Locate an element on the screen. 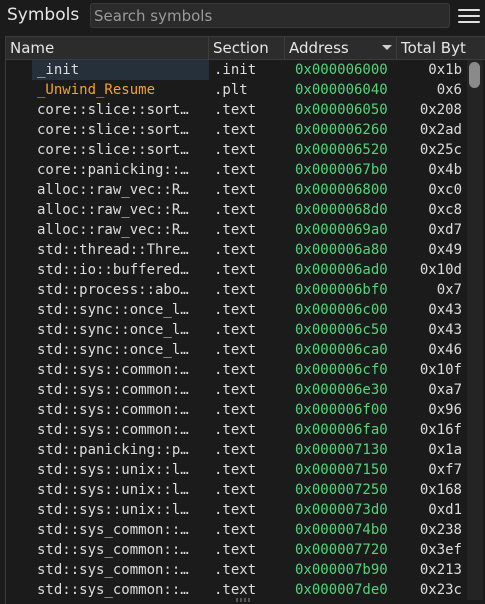 Image resolution: width=485 pixels, height=604 pixels. table-row: std::sys::common:… .text 0x000006fa0 0x16f is located at coordinates (236, 430).